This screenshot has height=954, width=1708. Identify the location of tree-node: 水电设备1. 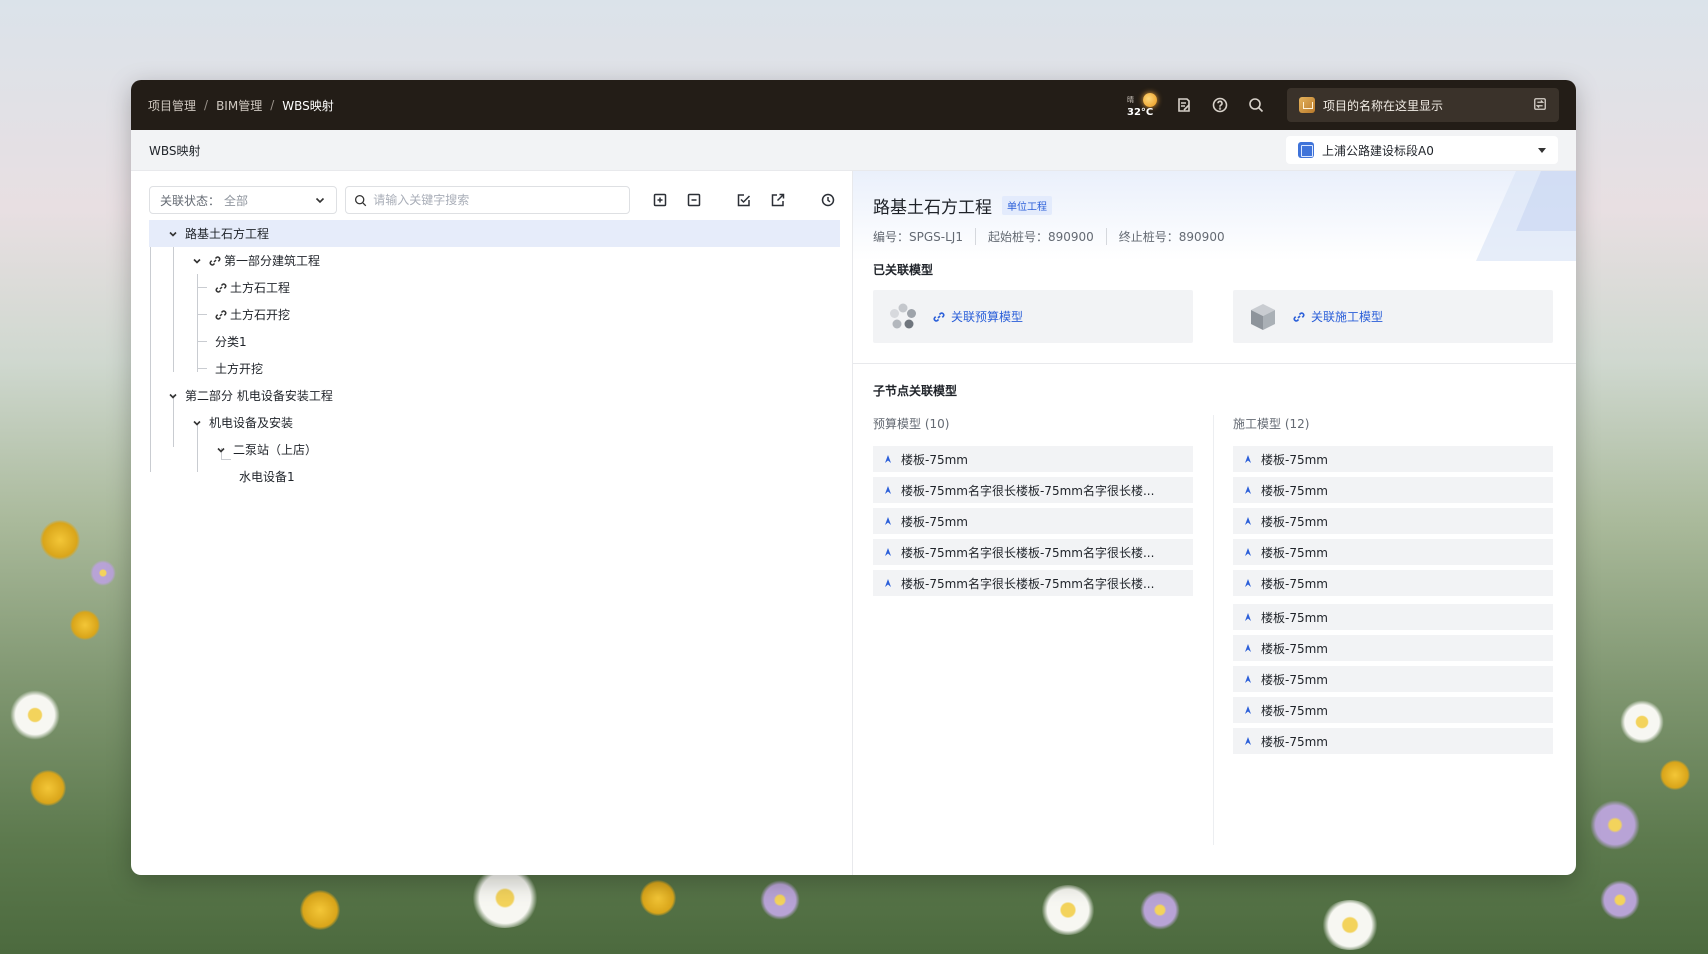
(494, 476).